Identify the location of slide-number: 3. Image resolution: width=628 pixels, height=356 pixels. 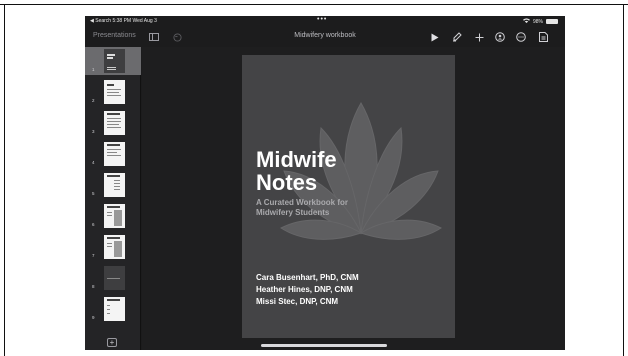
(93, 131).